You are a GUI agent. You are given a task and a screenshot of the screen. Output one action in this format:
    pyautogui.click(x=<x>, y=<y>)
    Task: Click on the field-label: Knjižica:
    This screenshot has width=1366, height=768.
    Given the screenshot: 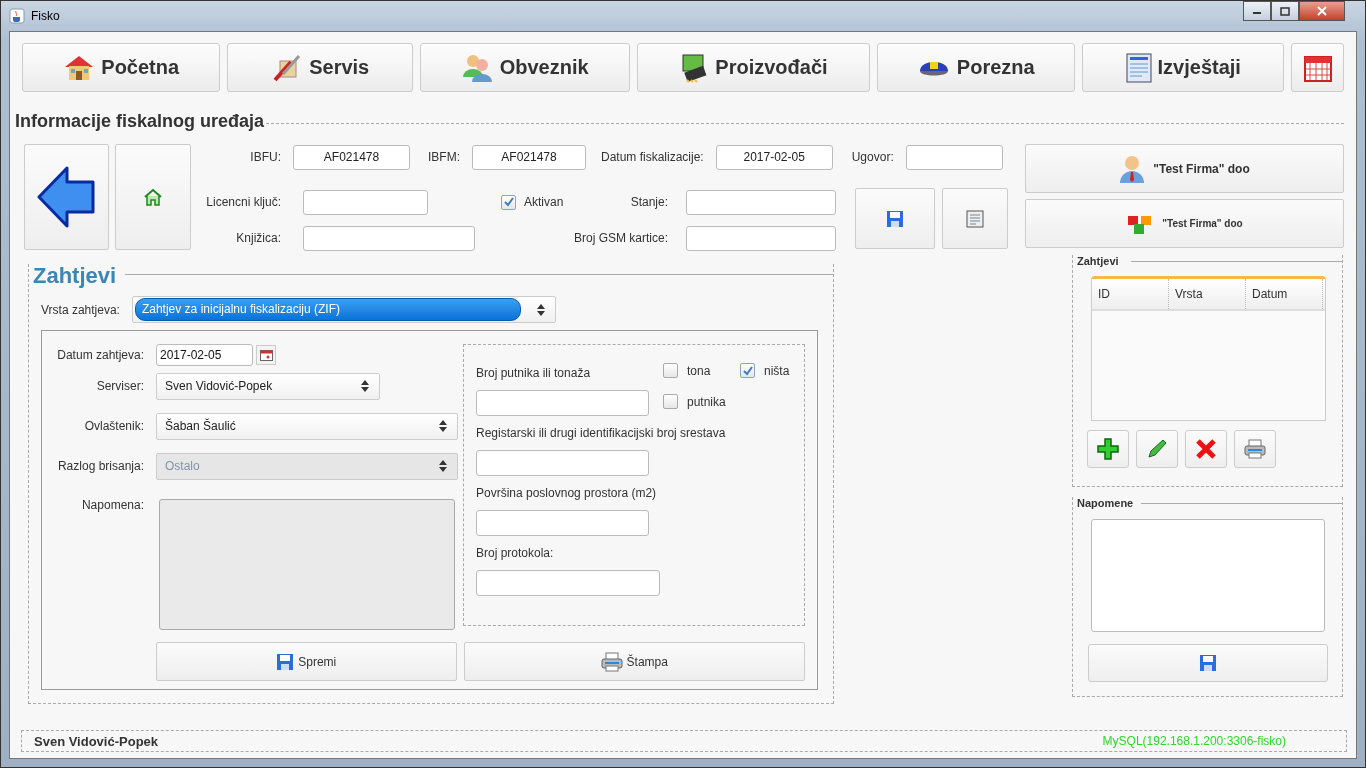 What is the action you would take?
    pyautogui.click(x=258, y=238)
    